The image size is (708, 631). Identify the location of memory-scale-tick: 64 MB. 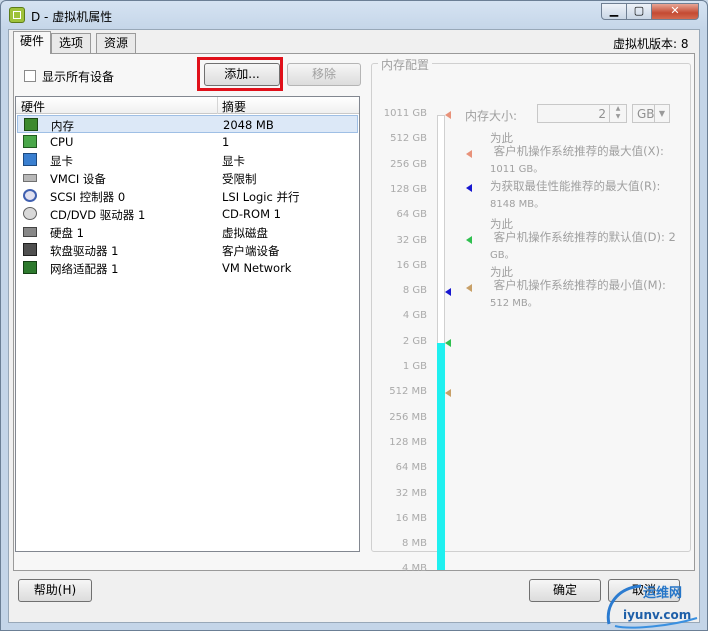
(411, 468).